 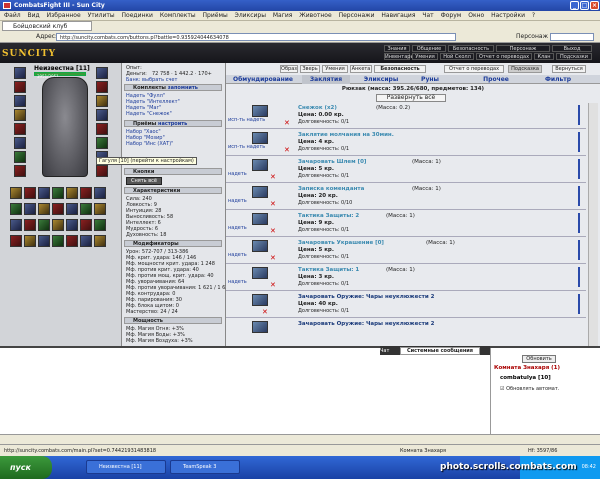 I want to click on menu-item: Приёмы, so click(x=215, y=15).